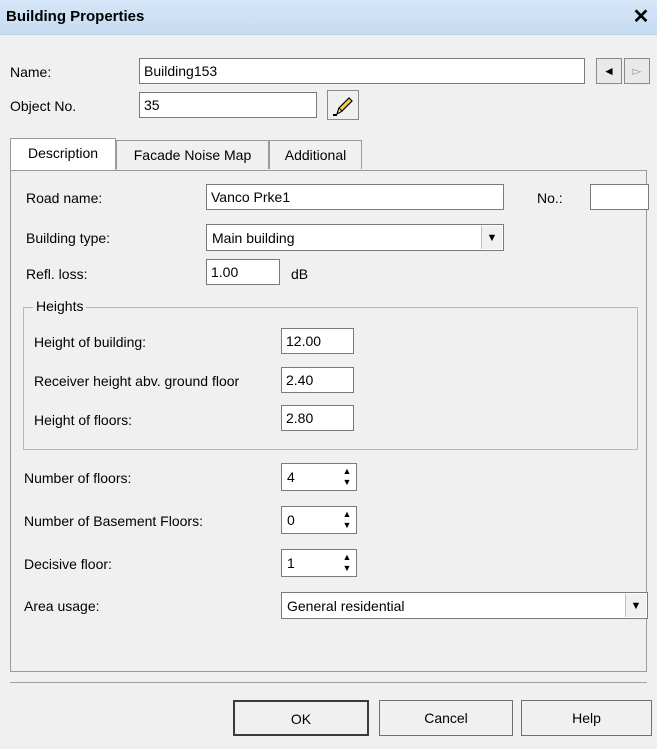 The image size is (657, 749). I want to click on road-name-input: Vanco Prke1, so click(355, 197).